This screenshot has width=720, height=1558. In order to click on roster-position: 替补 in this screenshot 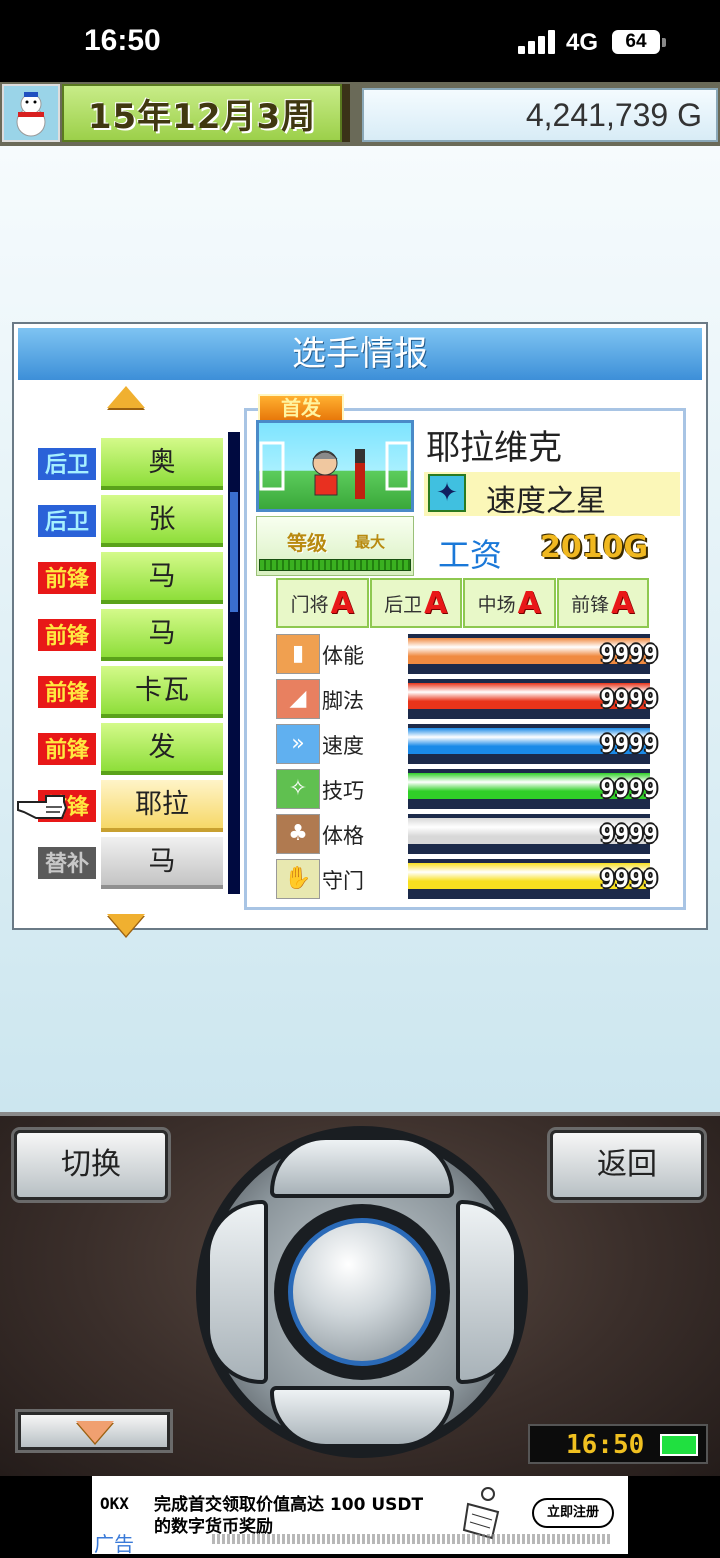, I will do `click(67, 863)`.